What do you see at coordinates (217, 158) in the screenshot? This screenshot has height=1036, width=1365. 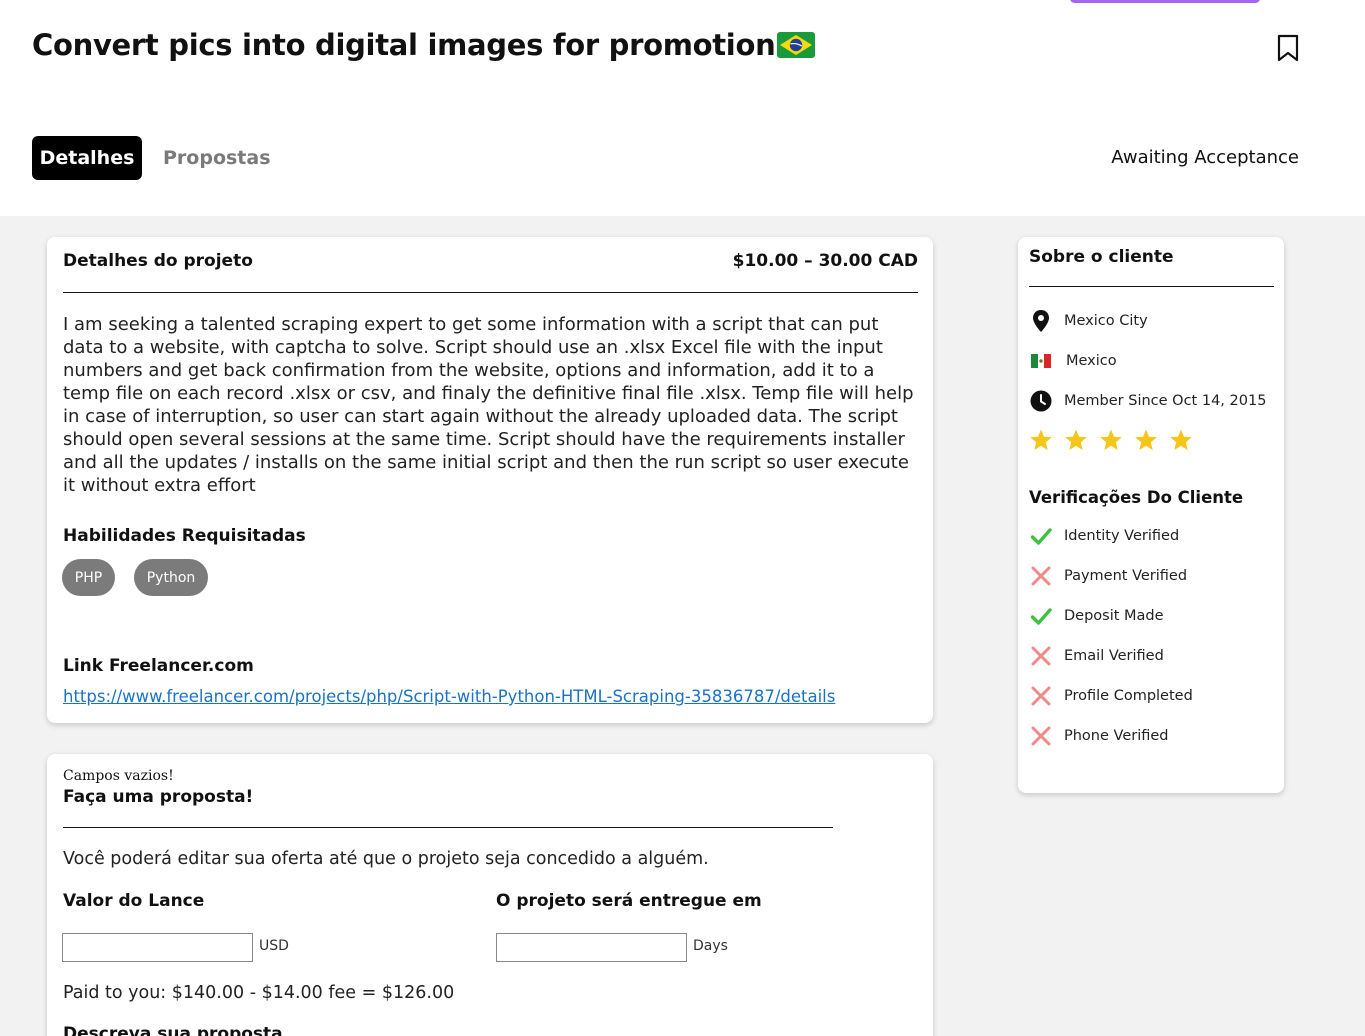 I see `tab-propostas: Propostas` at bounding box center [217, 158].